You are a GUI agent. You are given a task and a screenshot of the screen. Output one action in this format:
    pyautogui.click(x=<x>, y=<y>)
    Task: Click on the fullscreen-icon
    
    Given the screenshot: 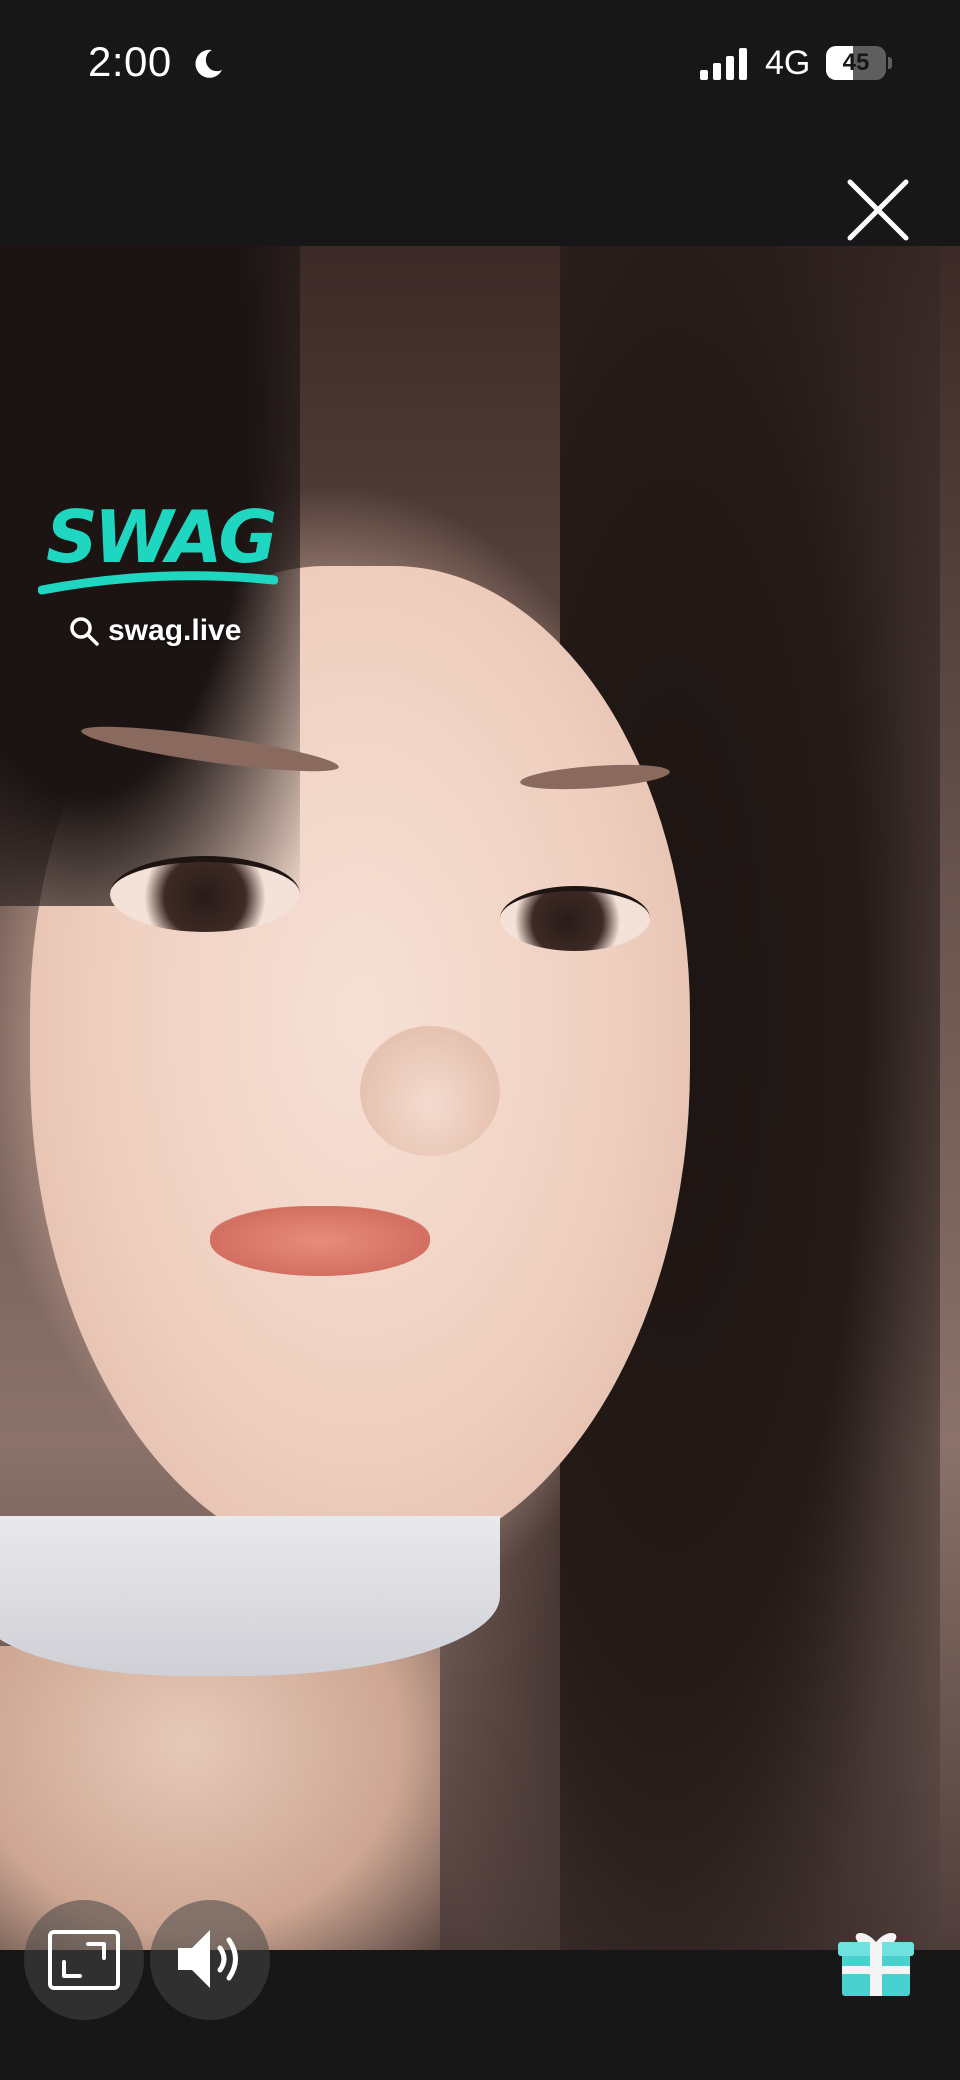 What is the action you would take?
    pyautogui.click(x=84, y=1960)
    